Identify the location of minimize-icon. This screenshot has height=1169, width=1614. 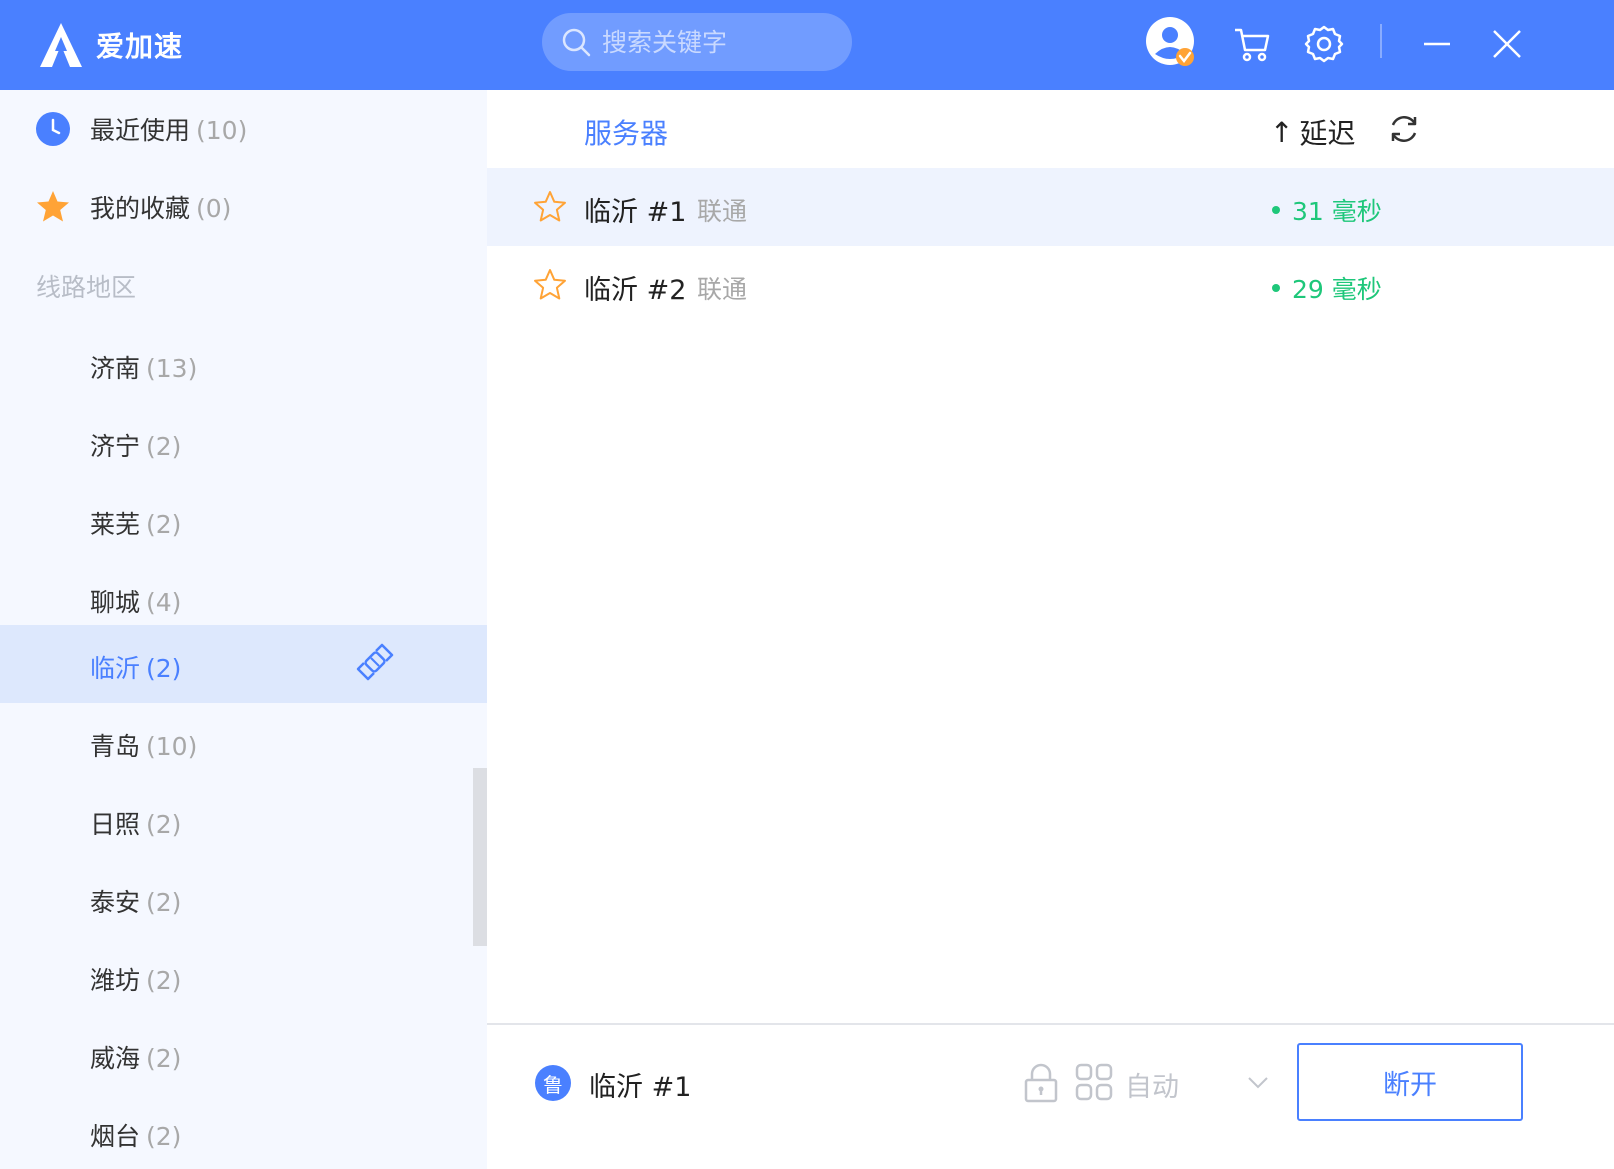
(1437, 44).